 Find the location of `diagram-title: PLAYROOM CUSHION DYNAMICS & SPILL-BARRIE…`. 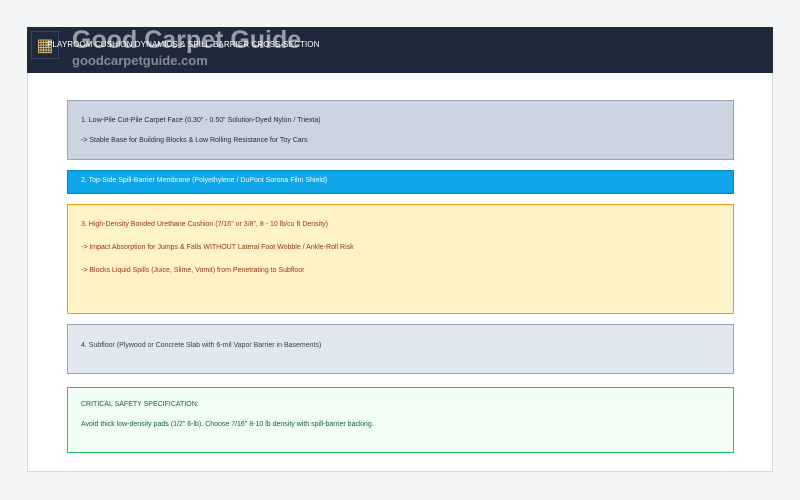

diagram-title: PLAYROOM CUSHION DYNAMICS & SPILL-BARRIE… is located at coordinates (183, 44).